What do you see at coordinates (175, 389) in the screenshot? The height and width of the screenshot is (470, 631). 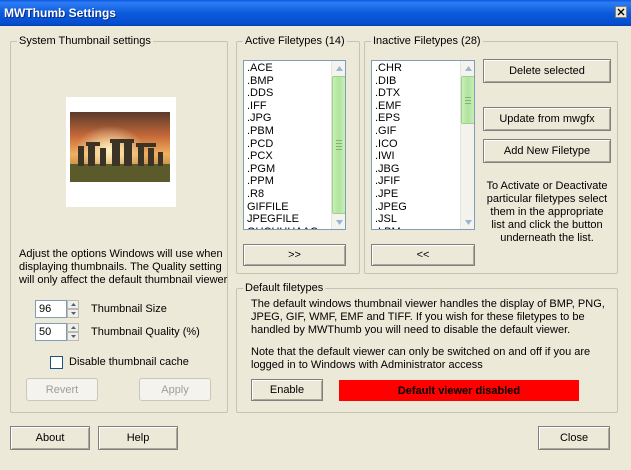 I see `apply-button: Apply` at bounding box center [175, 389].